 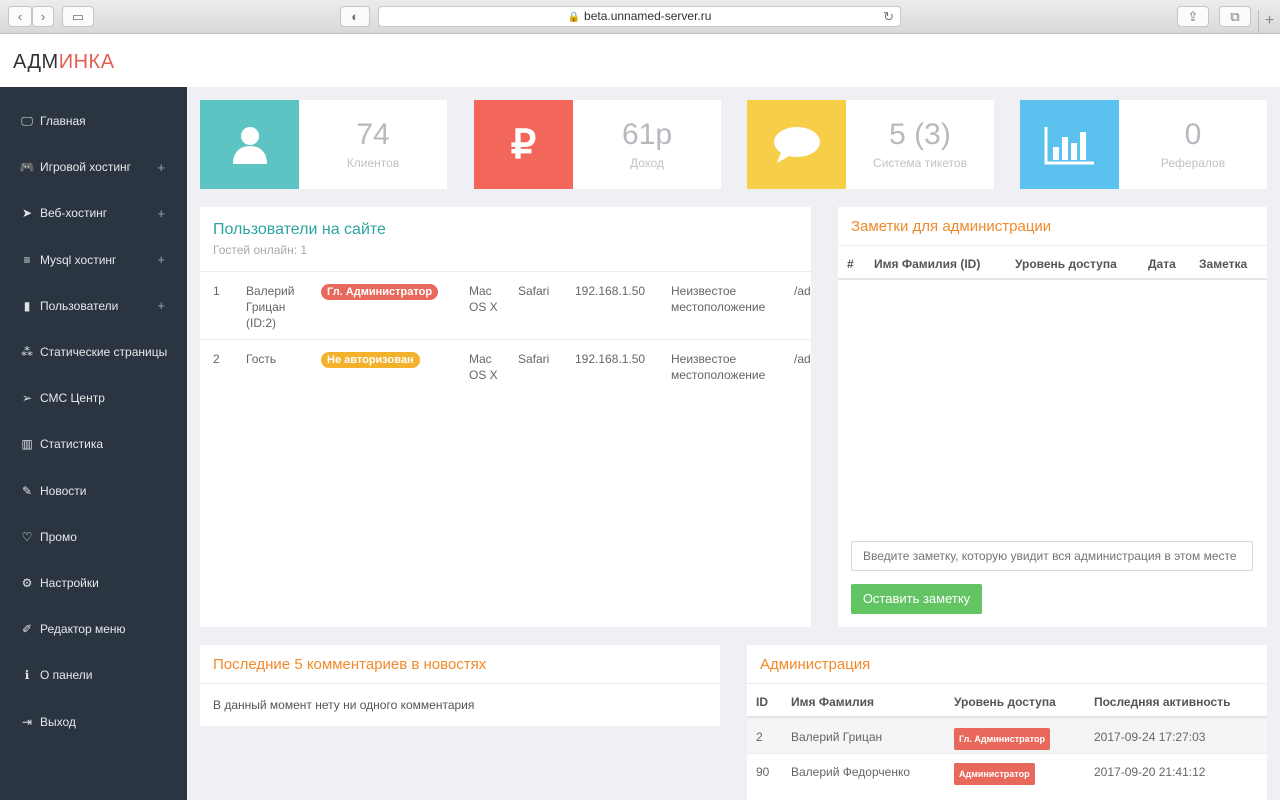 What do you see at coordinates (78, 16) in the screenshot?
I see `sidebar-toggle-icon: ▭` at bounding box center [78, 16].